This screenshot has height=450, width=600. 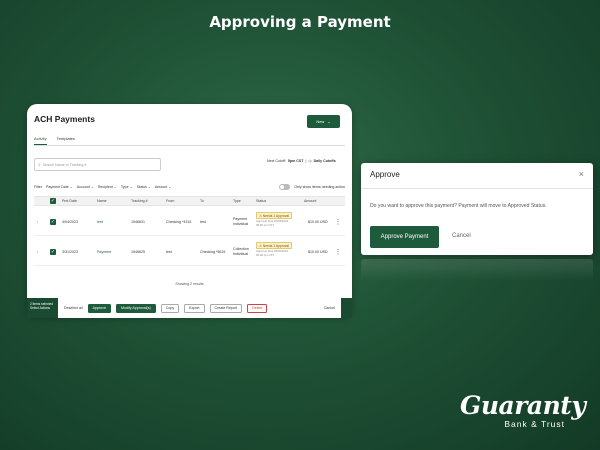 I want to click on column-header: Type, so click(x=237, y=201).